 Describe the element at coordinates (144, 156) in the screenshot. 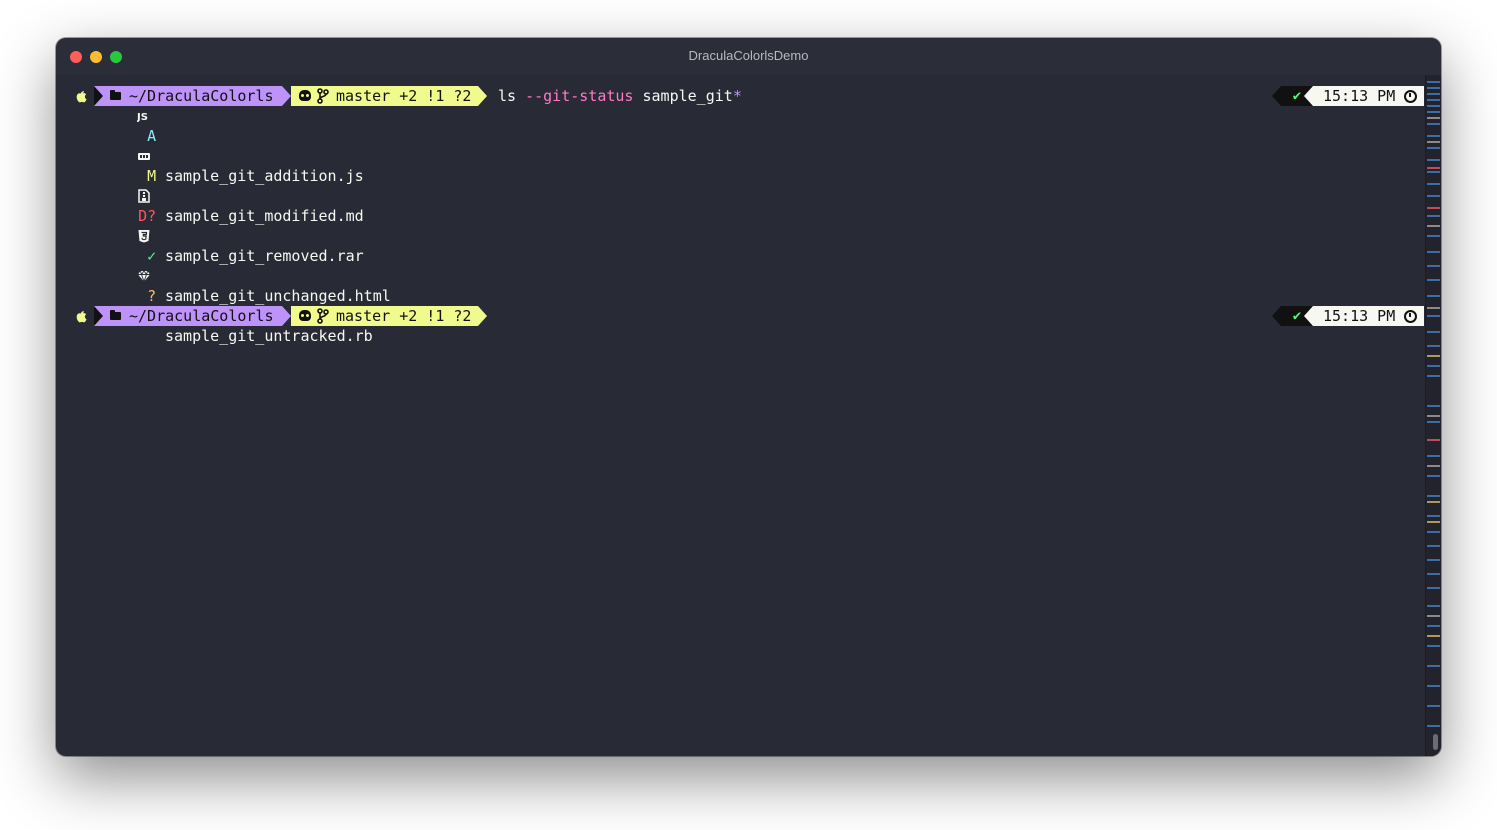

I see `markdown-icon` at that location.